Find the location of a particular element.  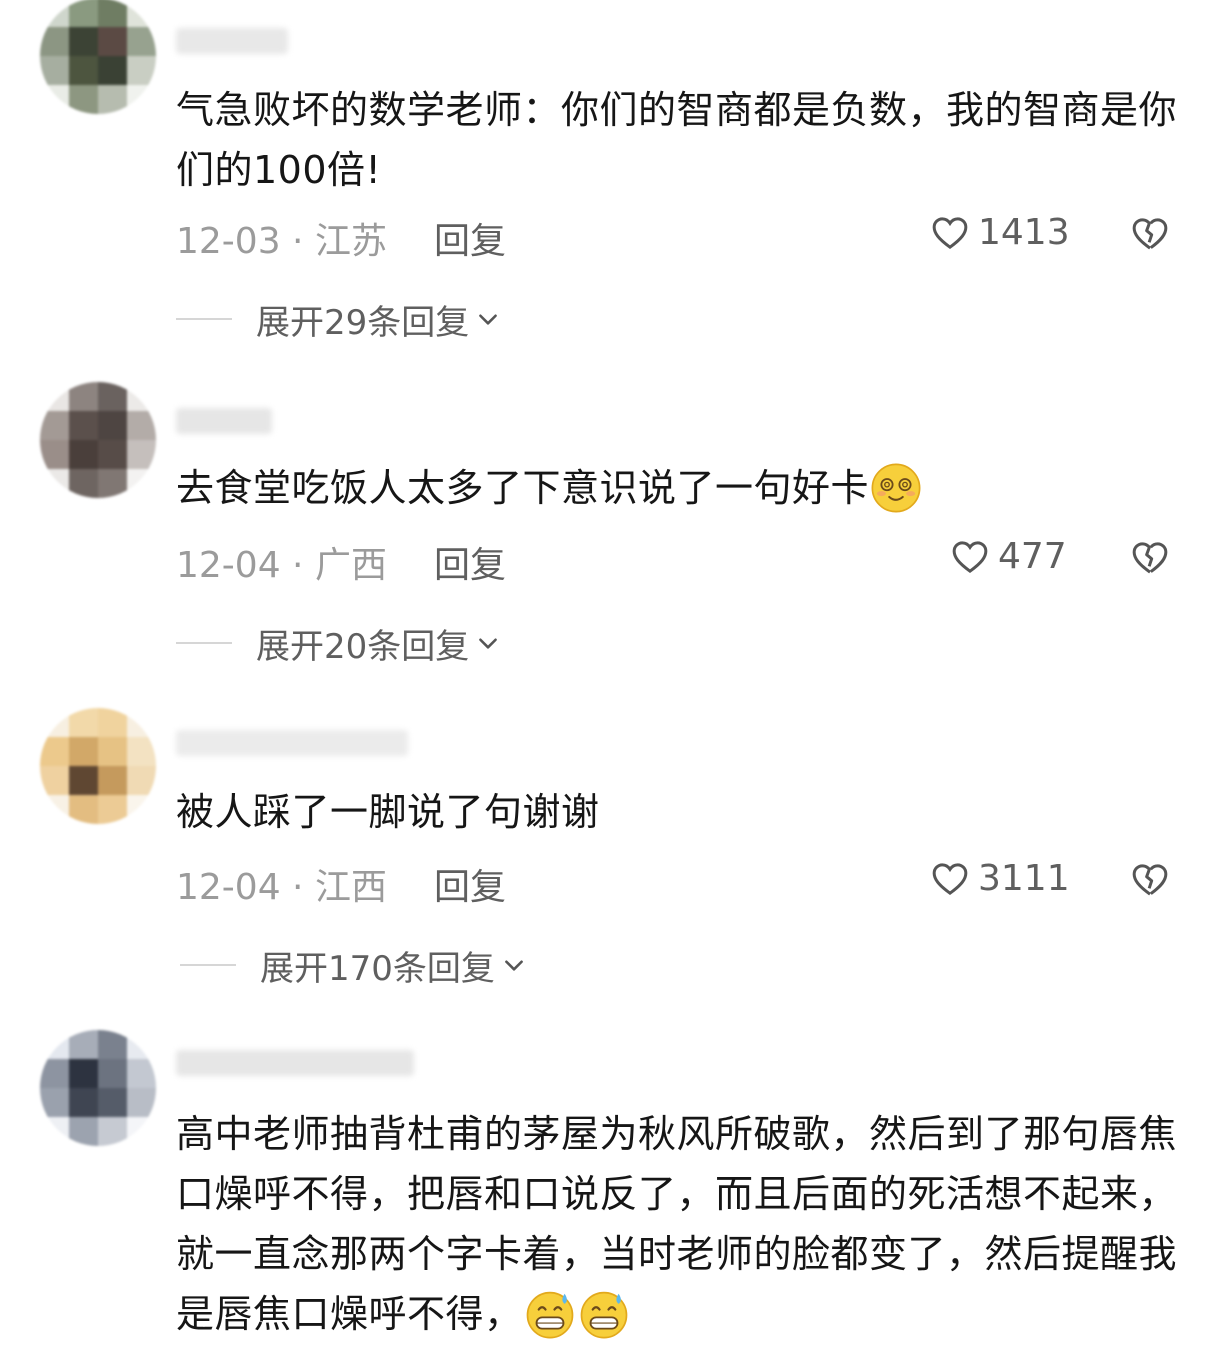

grin-sweat-emoji is located at coordinates (603, 1314).